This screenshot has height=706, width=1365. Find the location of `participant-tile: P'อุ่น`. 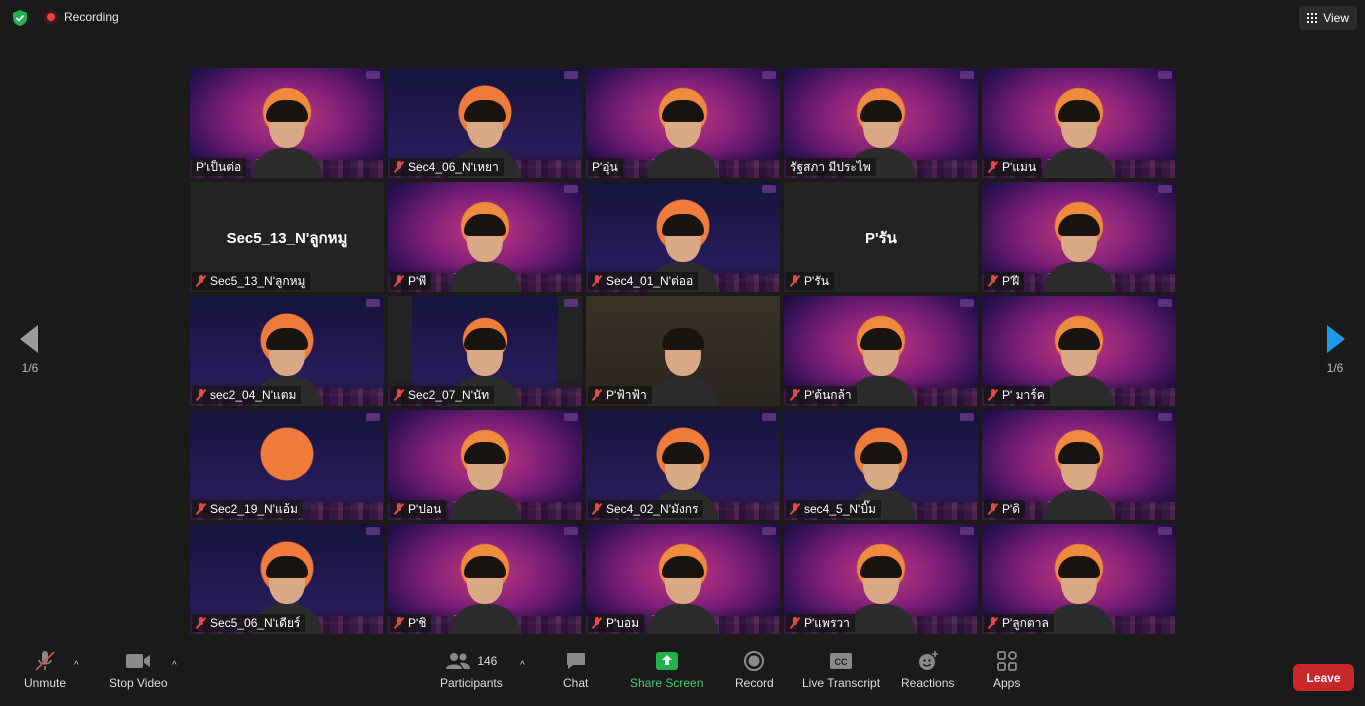

participant-tile: P'อุ่น is located at coordinates (683, 123).